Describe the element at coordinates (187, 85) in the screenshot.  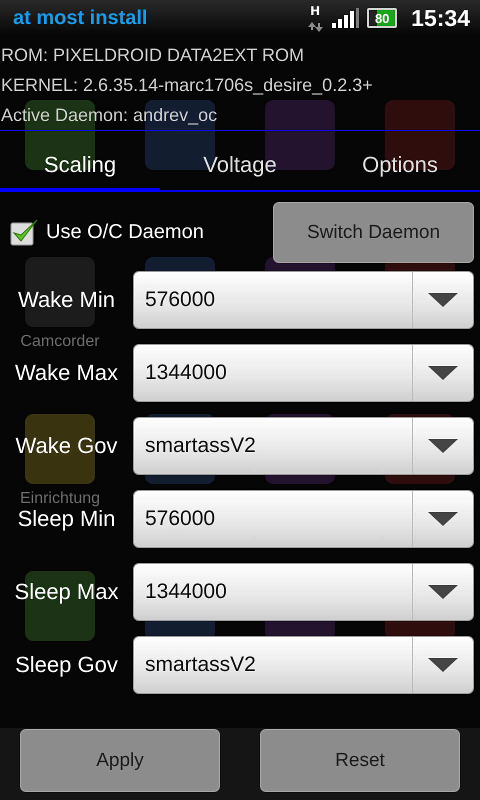
I see `info-text: KERNEL: 2.6.35.14-marc1706s_desire_0.2.3+` at that location.